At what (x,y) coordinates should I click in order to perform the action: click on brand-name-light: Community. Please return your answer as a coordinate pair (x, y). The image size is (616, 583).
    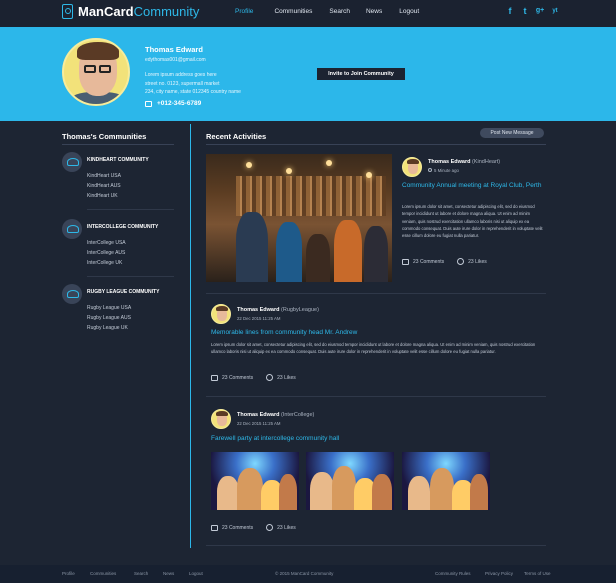
    Looking at the image, I should click on (166, 11).